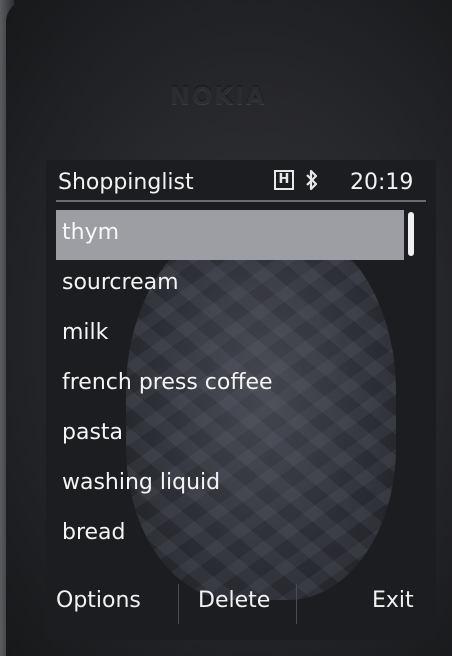 The image size is (452, 656). Describe the element at coordinates (126, 182) in the screenshot. I see `app-title: Shoppinglist` at that location.